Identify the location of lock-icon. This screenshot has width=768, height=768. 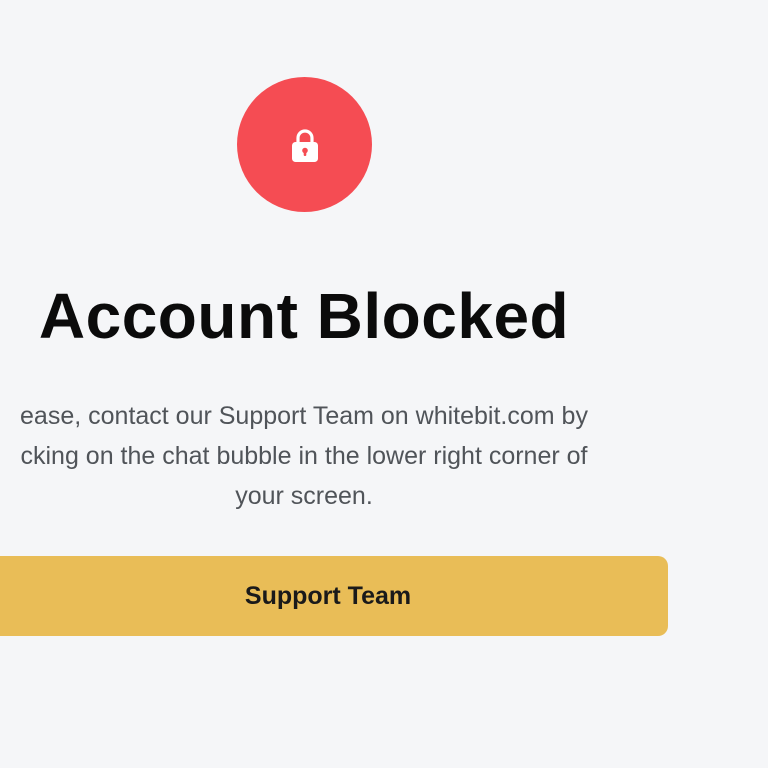
(304, 145).